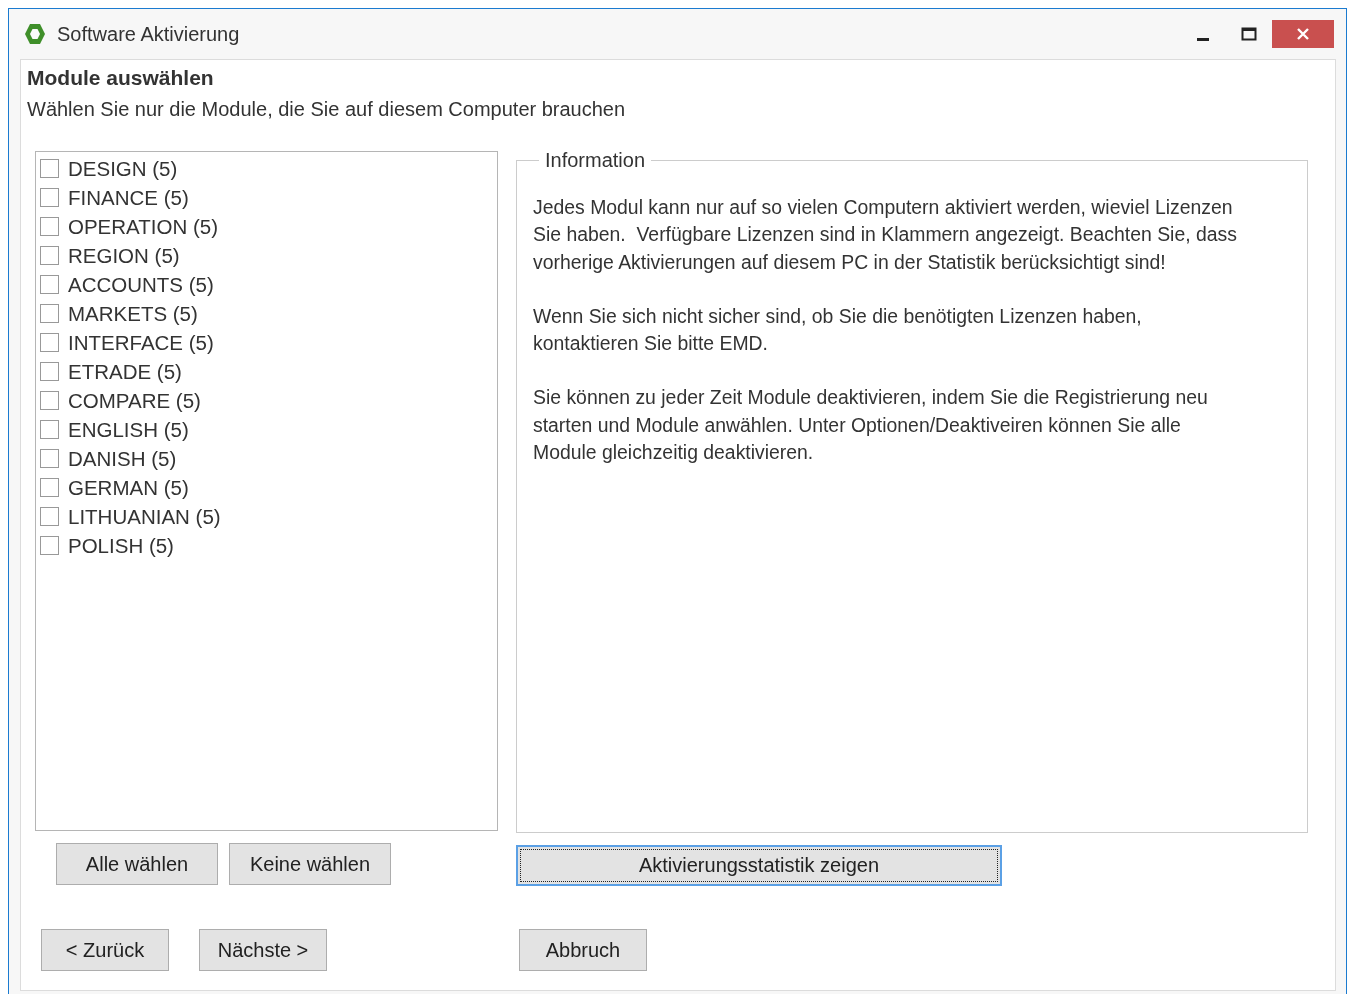 The image size is (1355, 994). I want to click on window-title: Software Aktivierung, so click(148, 34).